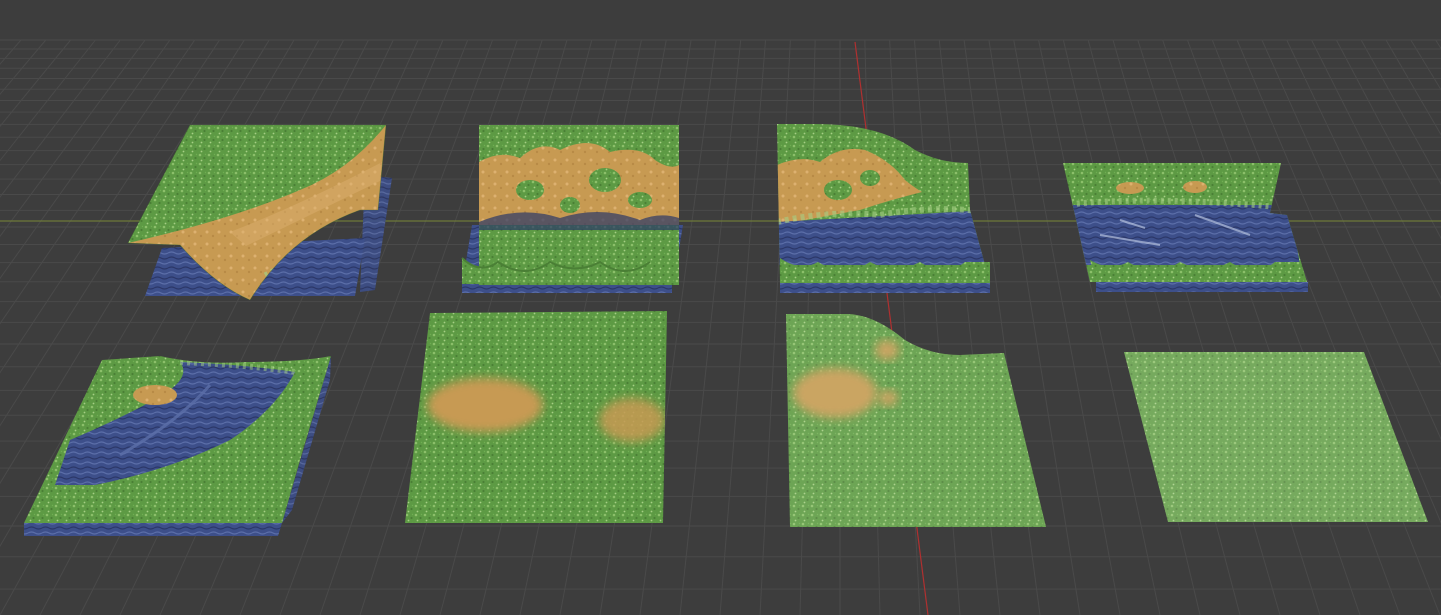  I want to click on tile-water-inner-corner, so click(180, 443).